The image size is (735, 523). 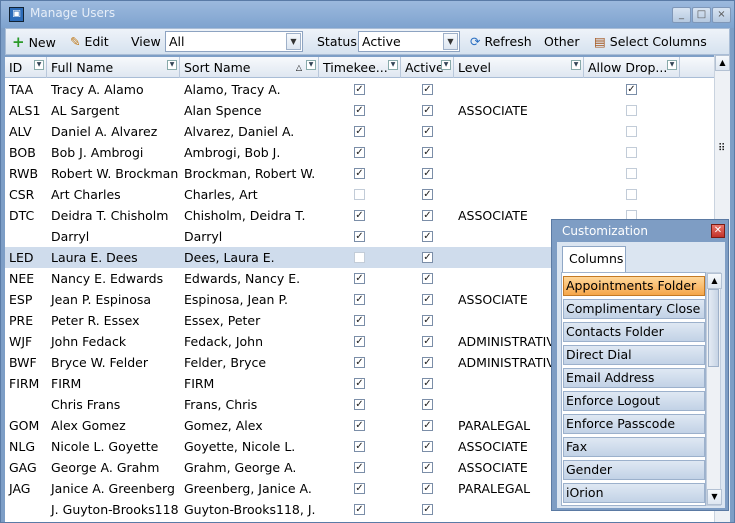 What do you see at coordinates (721, 15) in the screenshot?
I see `close-button: ×` at bounding box center [721, 15].